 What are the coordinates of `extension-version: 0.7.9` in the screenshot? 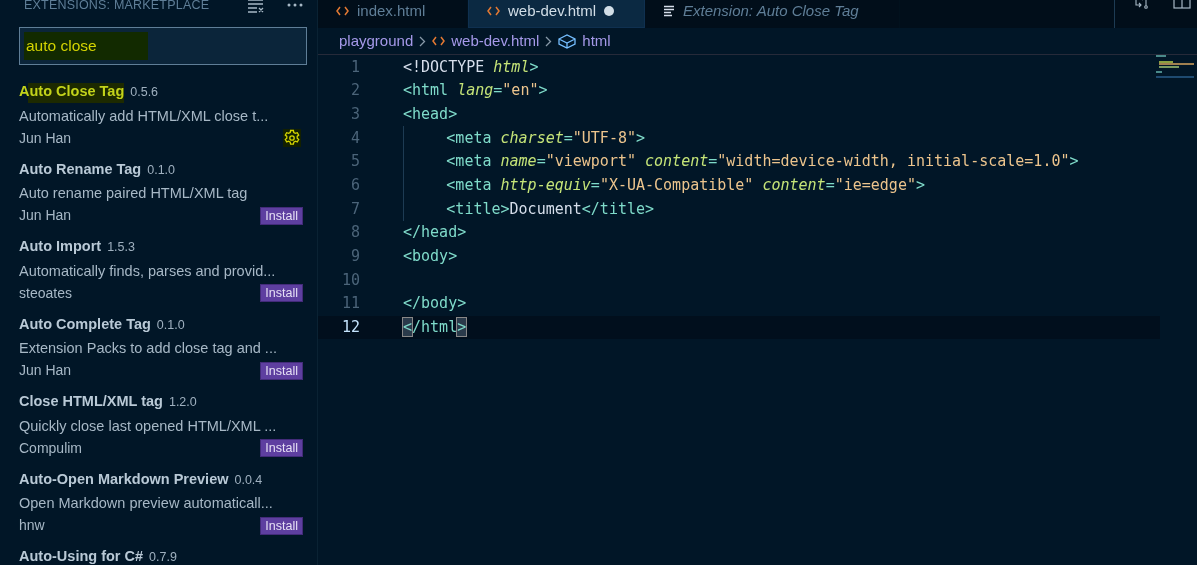 It's located at (163, 557).